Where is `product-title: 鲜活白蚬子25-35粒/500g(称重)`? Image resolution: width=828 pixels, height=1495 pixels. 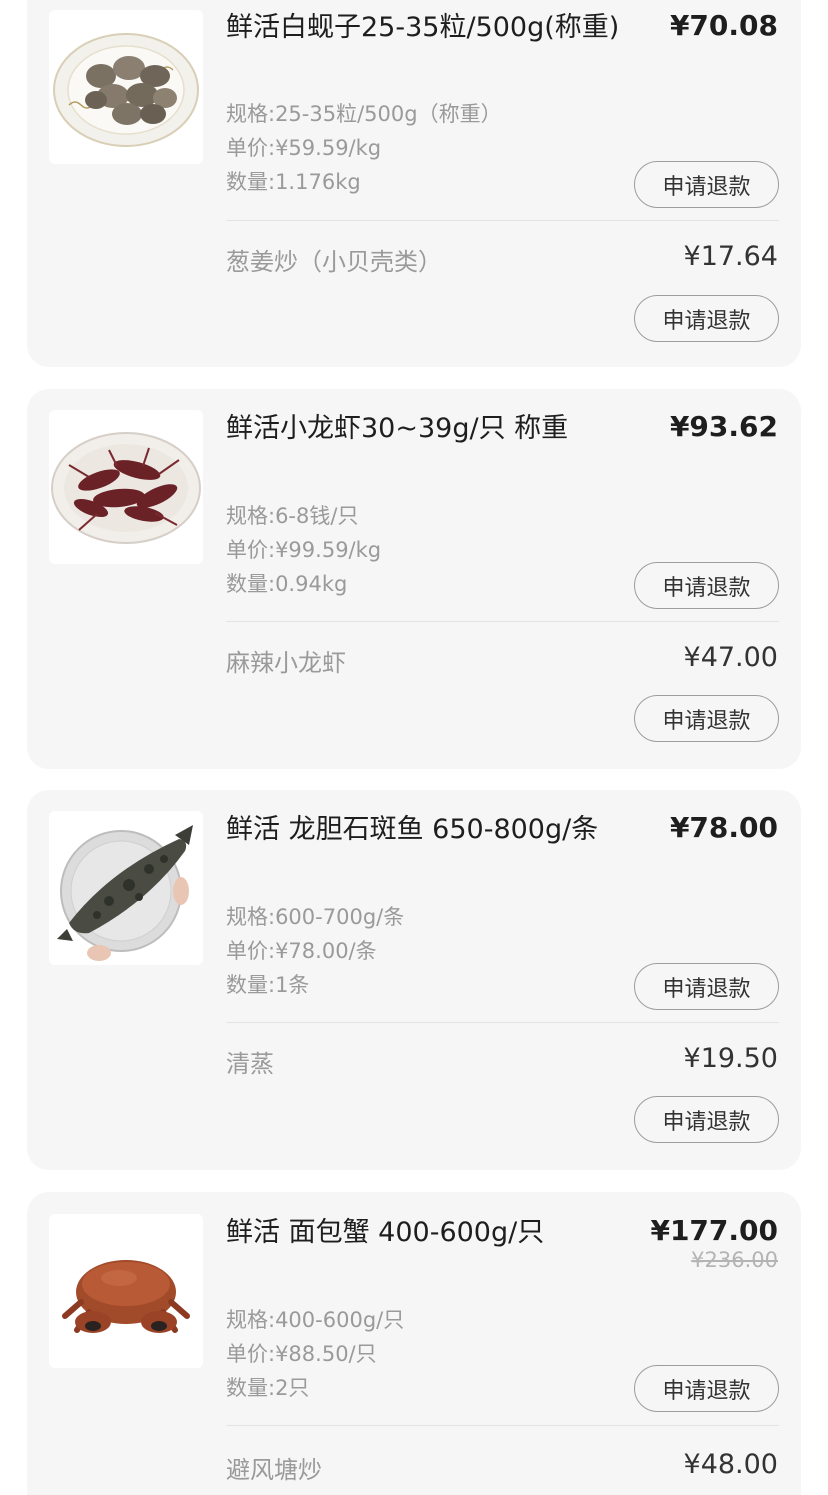 product-title: 鲜活白蚬子25-35粒/500g(称重) is located at coordinates (423, 27).